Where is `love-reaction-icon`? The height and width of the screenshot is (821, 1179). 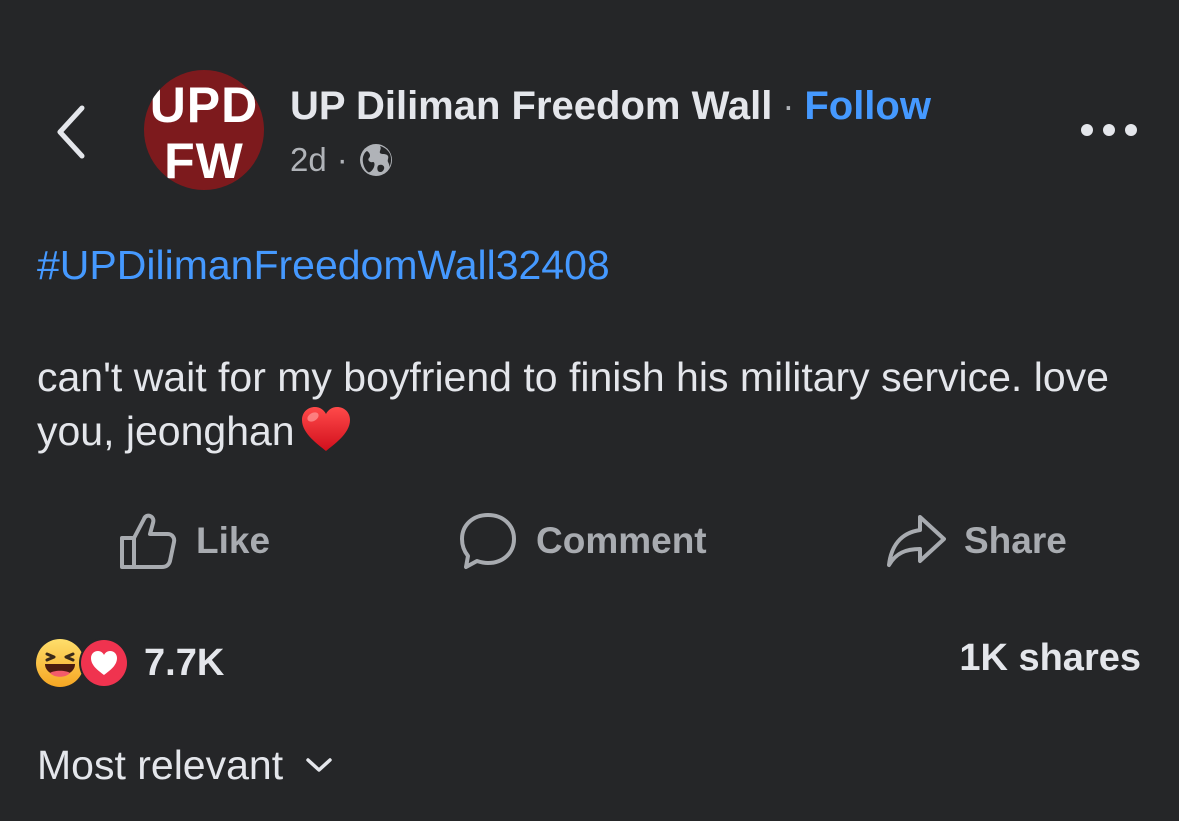
love-reaction-icon is located at coordinates (104, 663).